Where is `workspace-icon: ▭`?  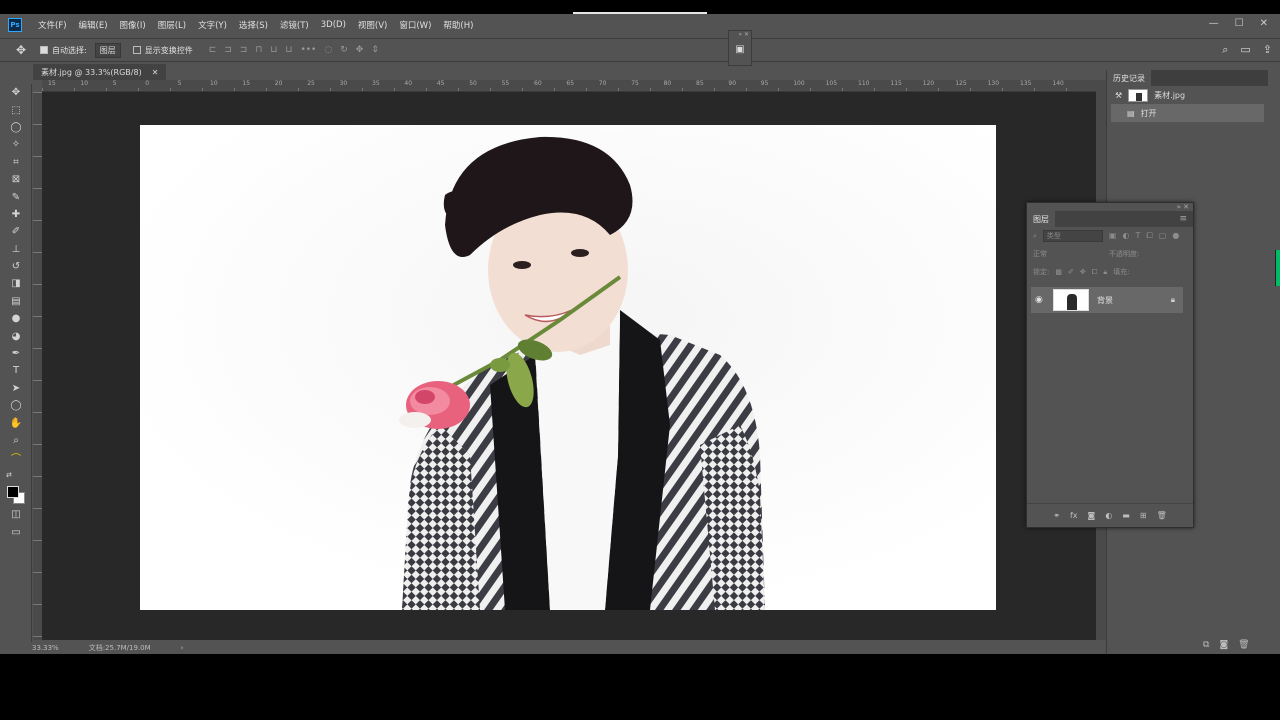
workspace-icon: ▭ is located at coordinates (1245, 50).